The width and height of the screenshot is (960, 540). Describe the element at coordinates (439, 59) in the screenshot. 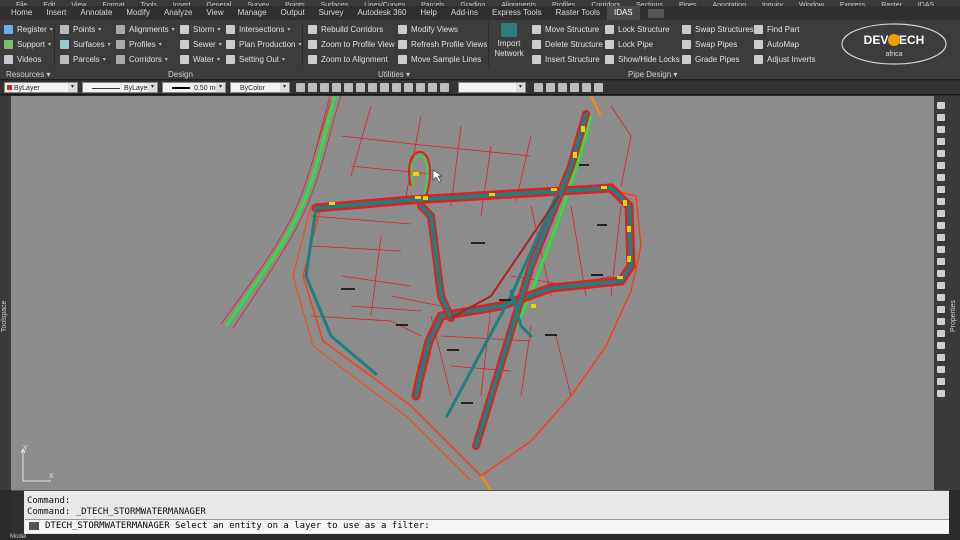

I see `move-sample-lines-button: Move Sample Lines` at that location.